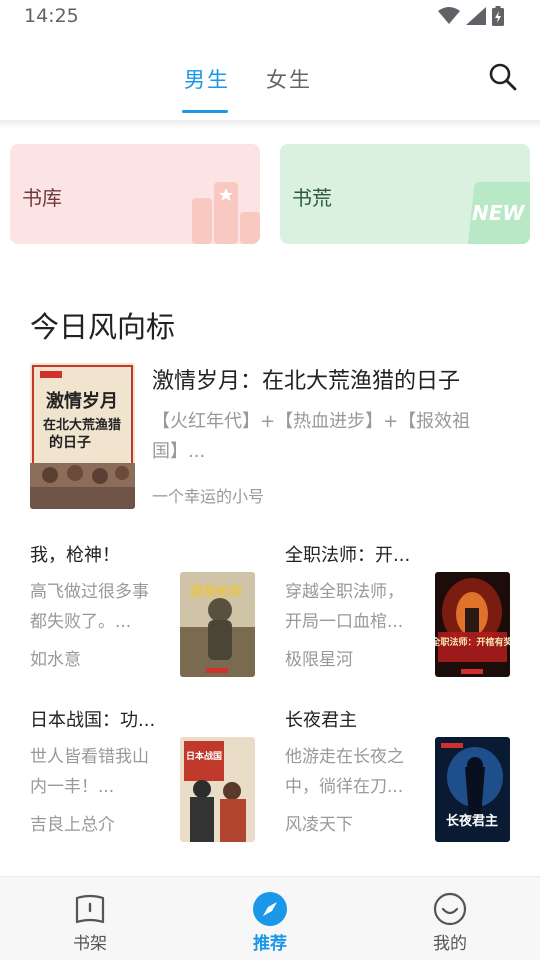 This screenshot has height=960, width=540. Describe the element at coordinates (476, 16) in the screenshot. I see `signal-icon` at that location.